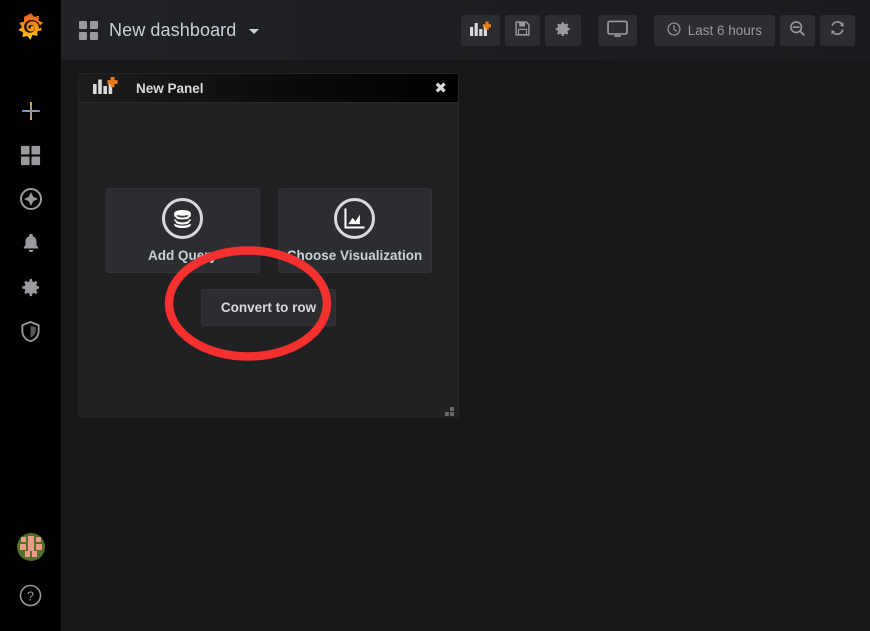  I want to click on panel-title: New Panel, so click(170, 88).